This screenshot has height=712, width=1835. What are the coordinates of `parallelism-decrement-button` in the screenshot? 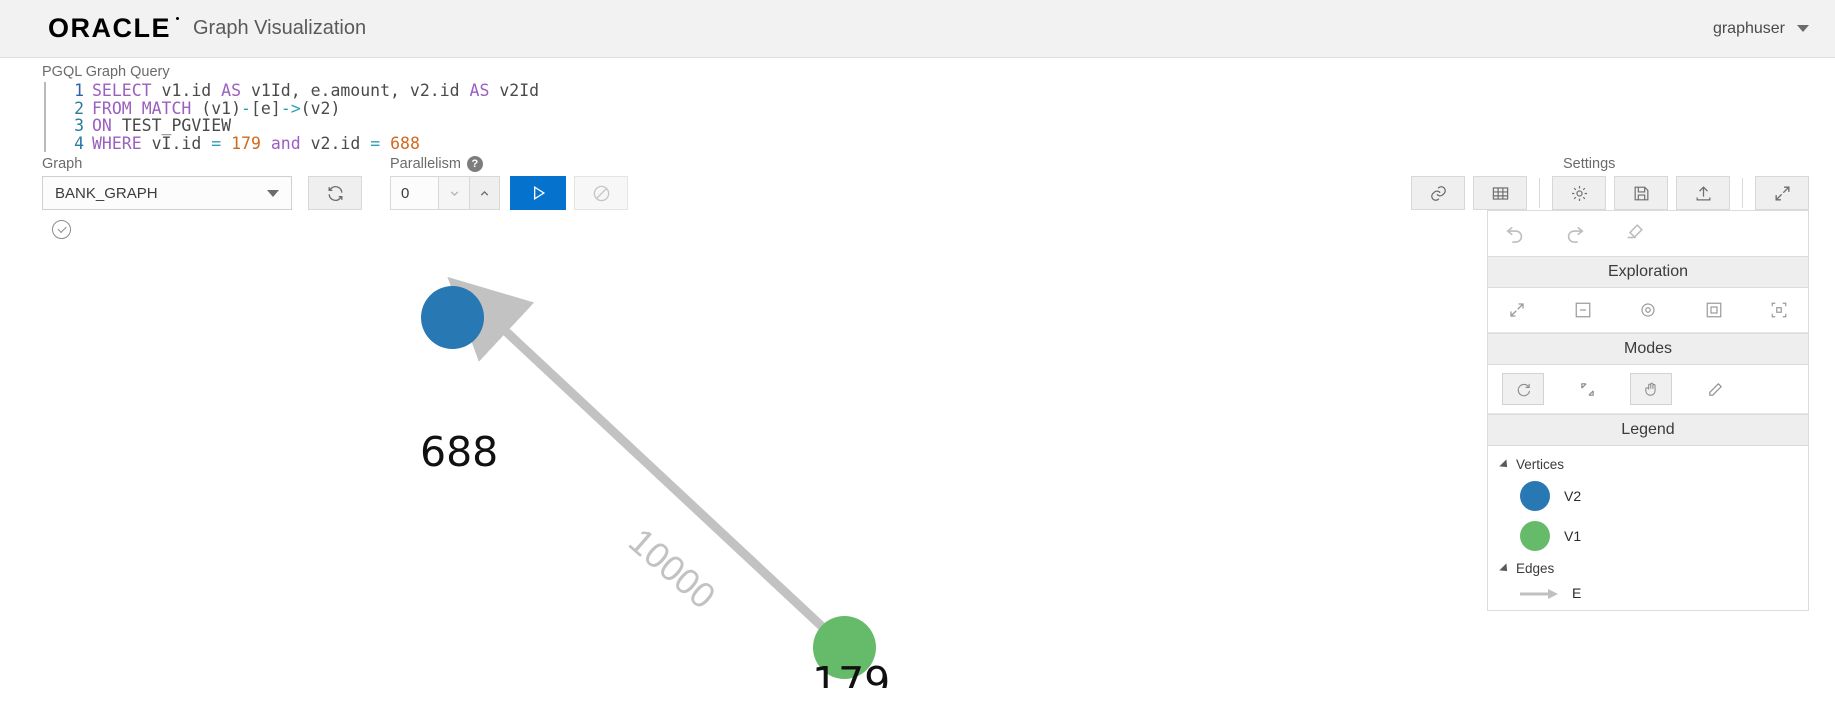 It's located at (453, 193).